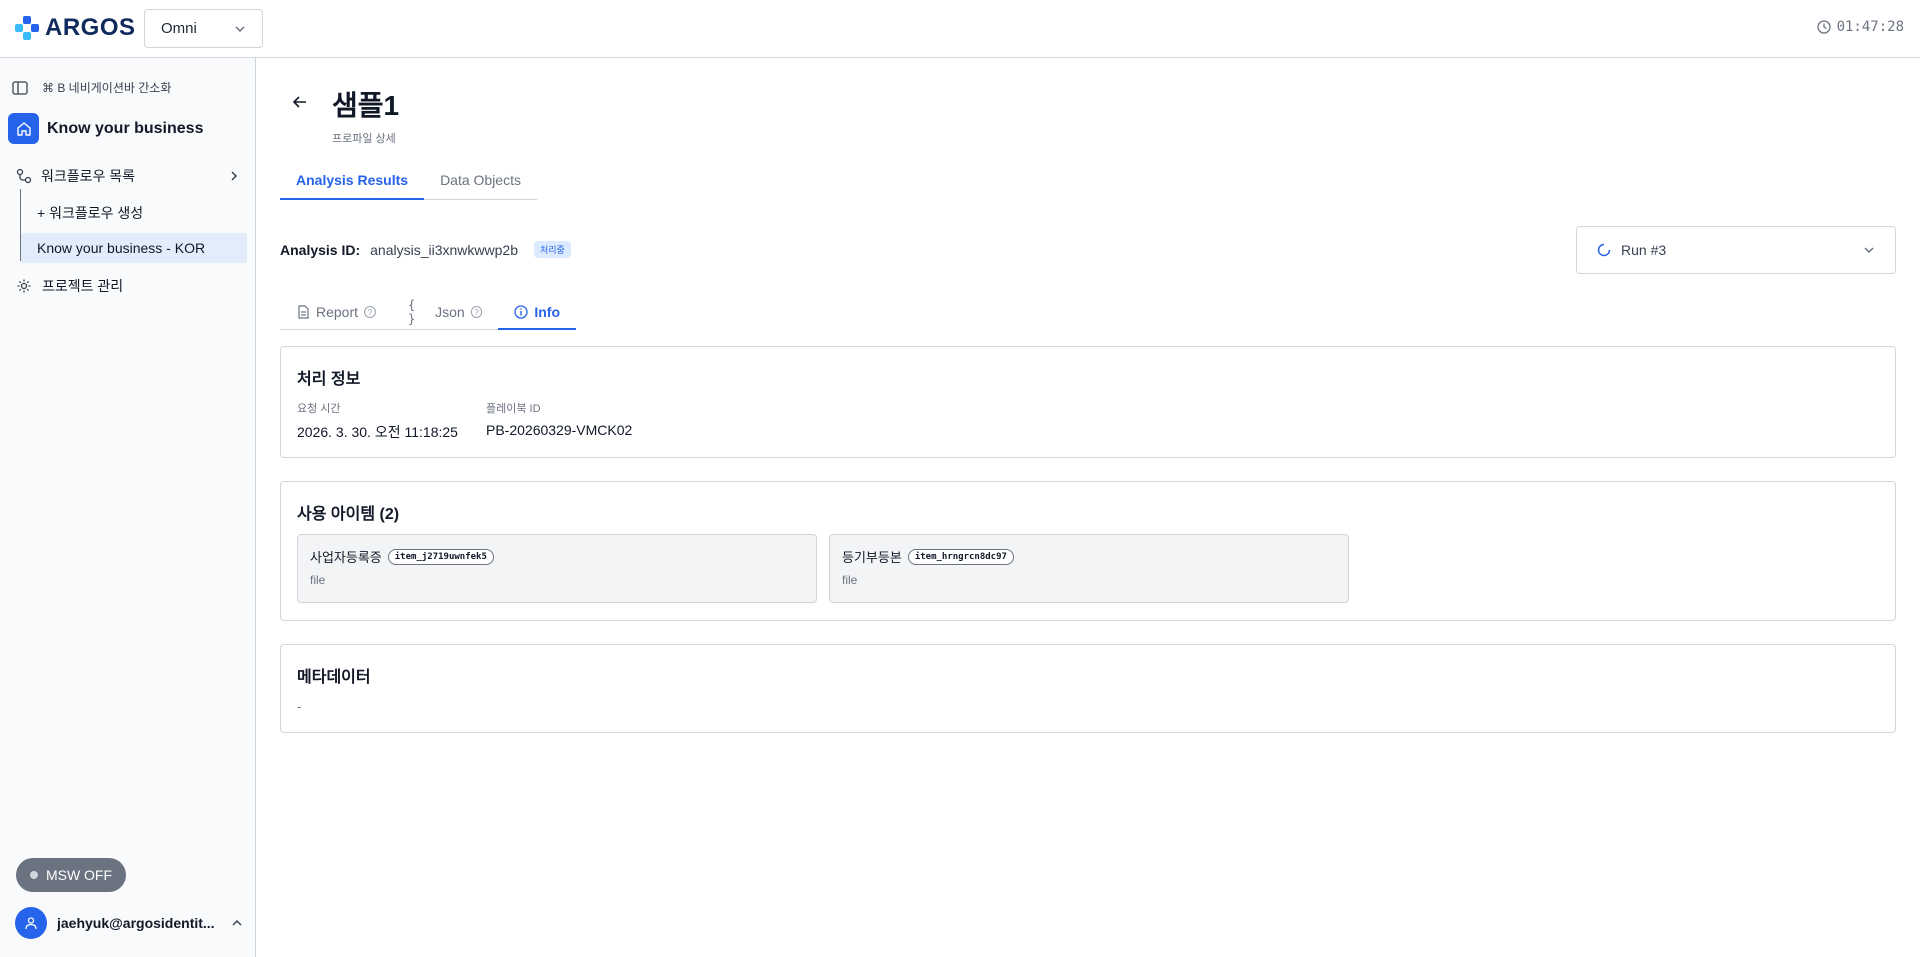 The image size is (1920, 957). What do you see at coordinates (348, 514) in the screenshot?
I see `used-items-title: 사용 아이템 (2)` at bounding box center [348, 514].